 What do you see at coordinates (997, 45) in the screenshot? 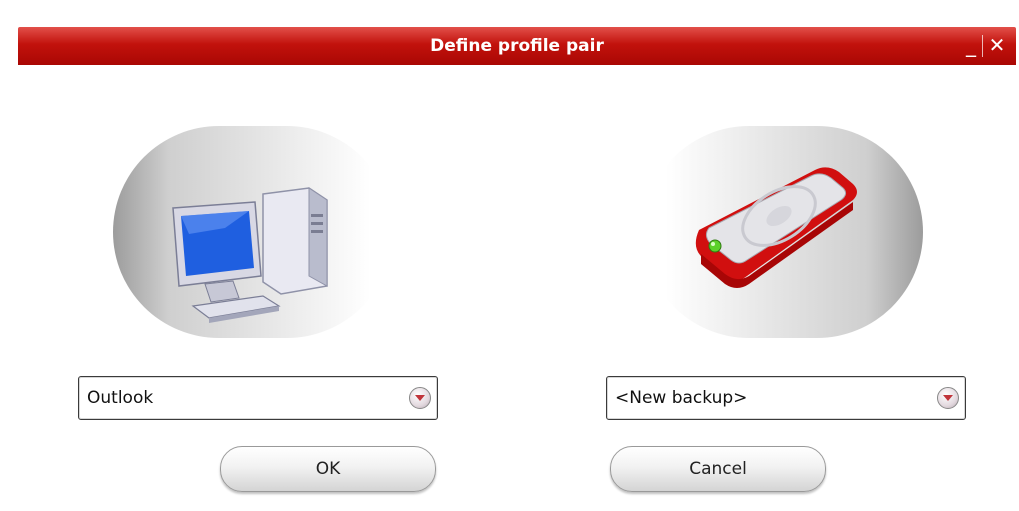
I see `close-button: ✕` at bounding box center [997, 45].